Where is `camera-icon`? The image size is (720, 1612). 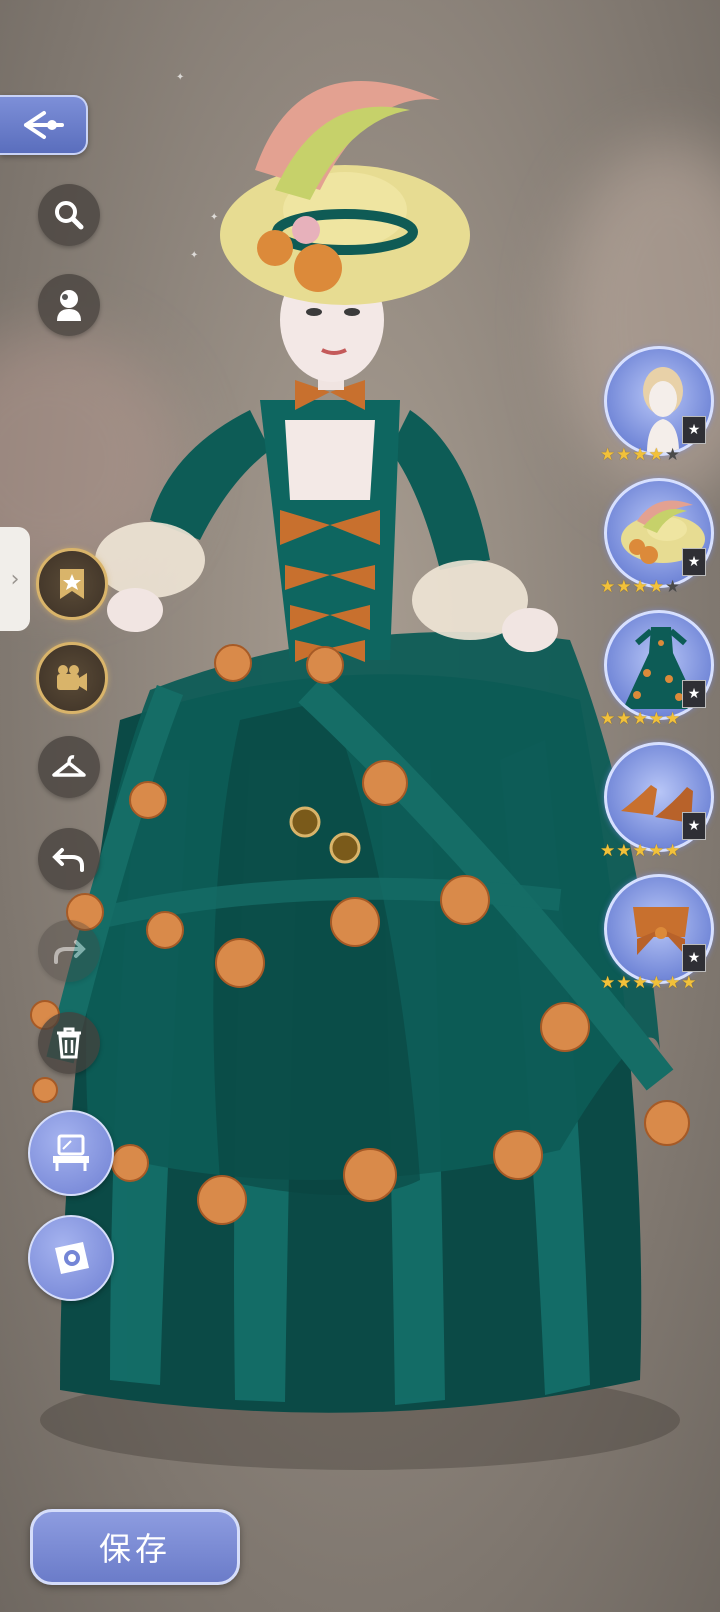 camera-icon is located at coordinates (72, 678).